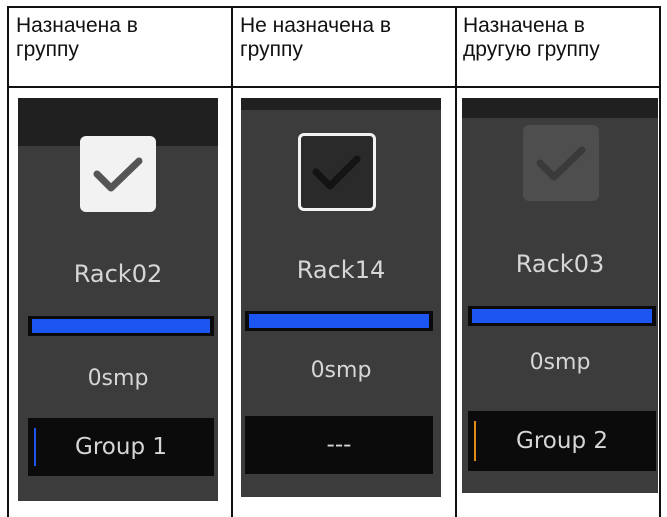  What do you see at coordinates (315, 38) in the screenshot?
I see `column-header-not-assigned: Не назначена в группу` at bounding box center [315, 38].